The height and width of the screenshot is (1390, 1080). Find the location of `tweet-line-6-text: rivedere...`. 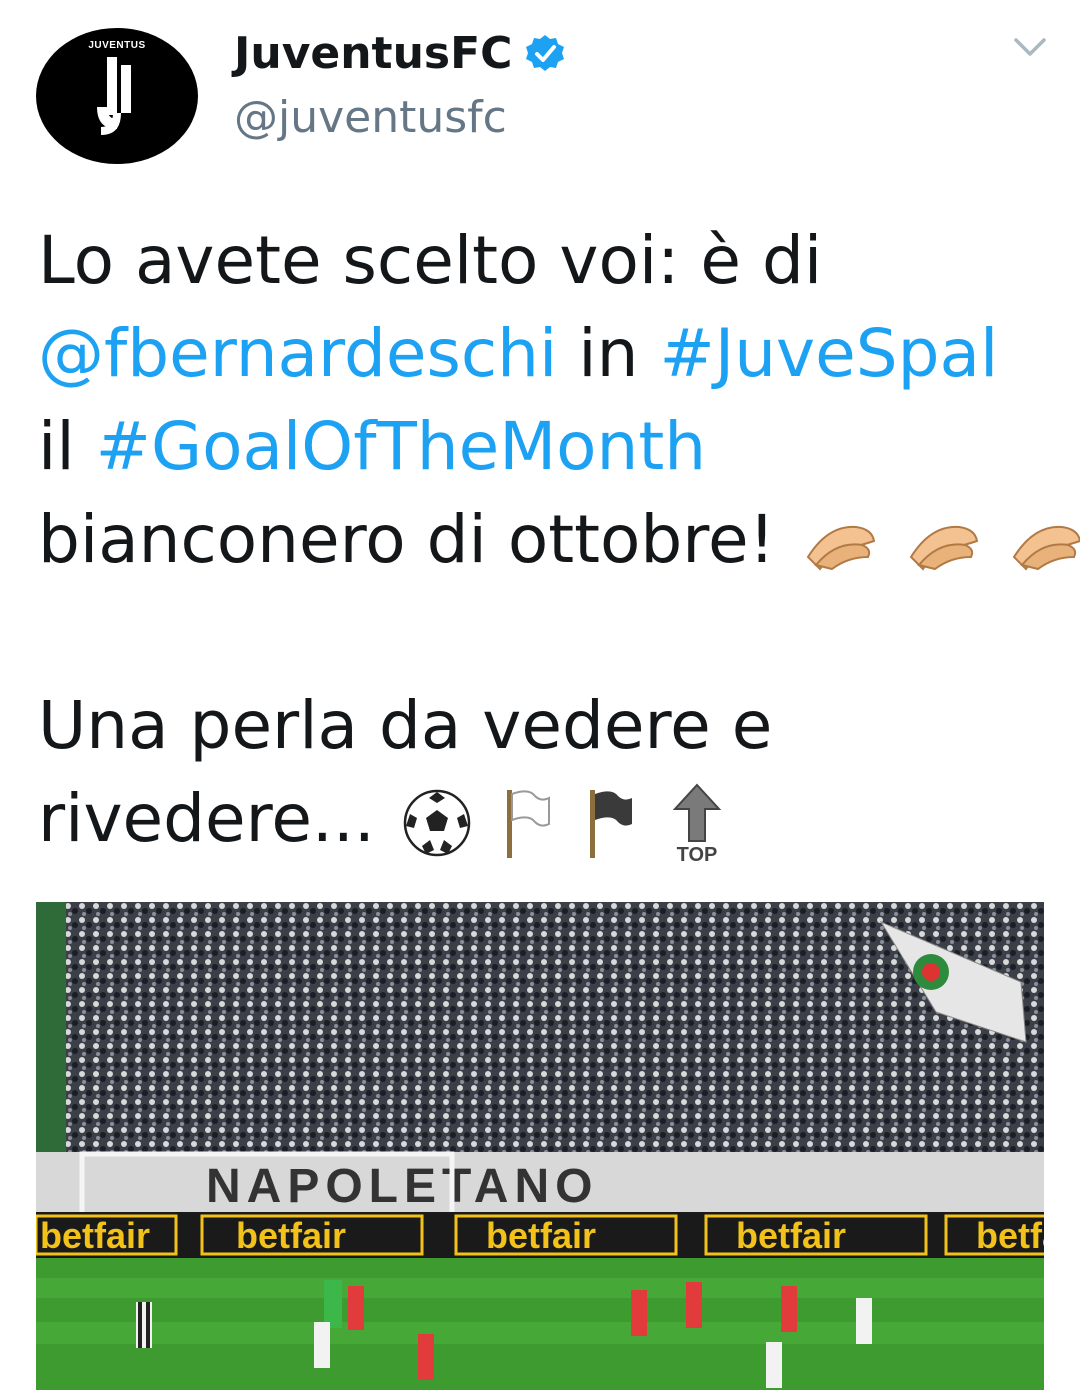

tweet-line-6-text: rivedere... is located at coordinates (206, 818).